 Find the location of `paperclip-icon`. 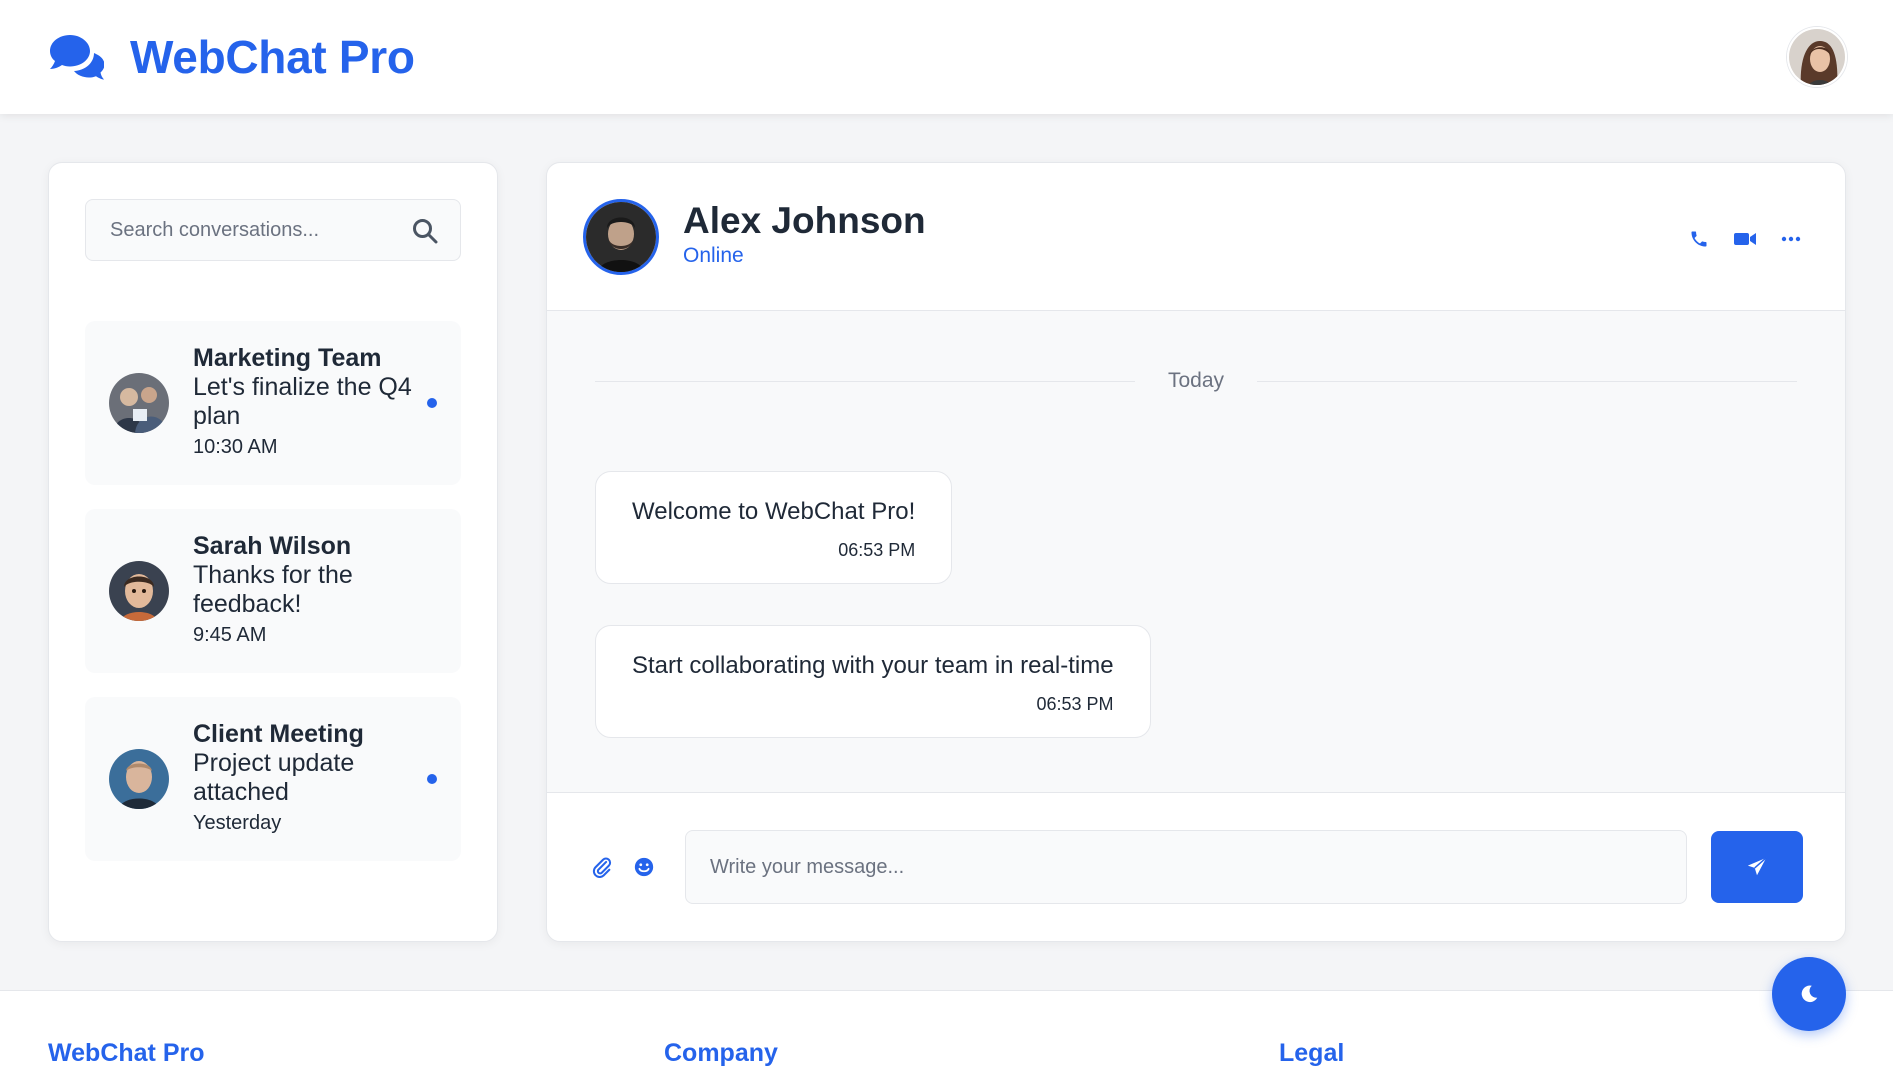

paperclip-icon is located at coordinates (602, 867).